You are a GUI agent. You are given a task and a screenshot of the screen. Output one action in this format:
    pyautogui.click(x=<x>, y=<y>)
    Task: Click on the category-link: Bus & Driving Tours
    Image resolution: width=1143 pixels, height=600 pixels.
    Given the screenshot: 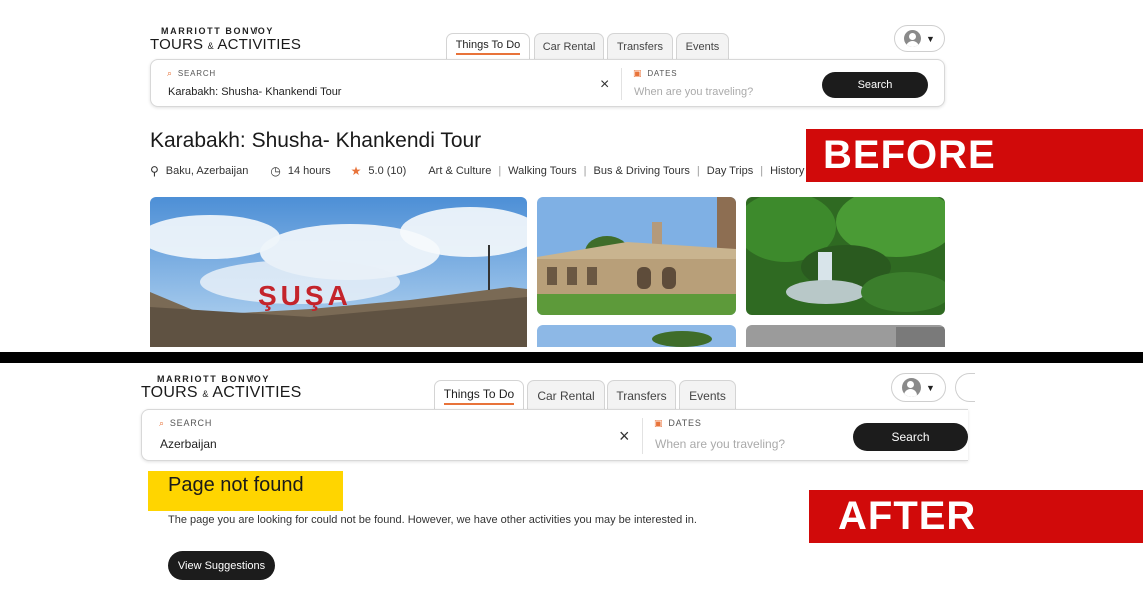 What is the action you would take?
    pyautogui.click(x=642, y=171)
    